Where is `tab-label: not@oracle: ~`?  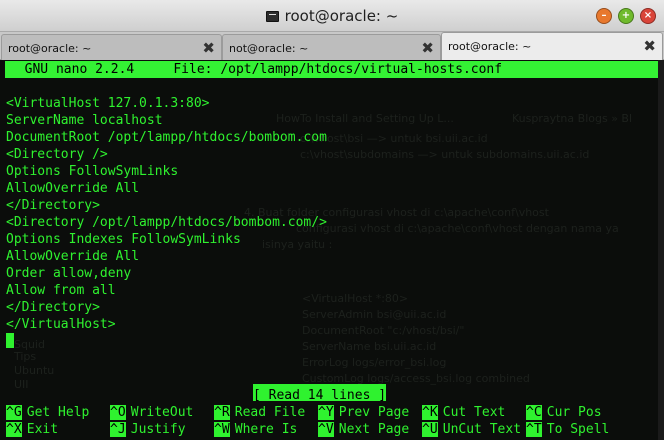 tab-label: not@oracle: ~ is located at coordinates (269, 48).